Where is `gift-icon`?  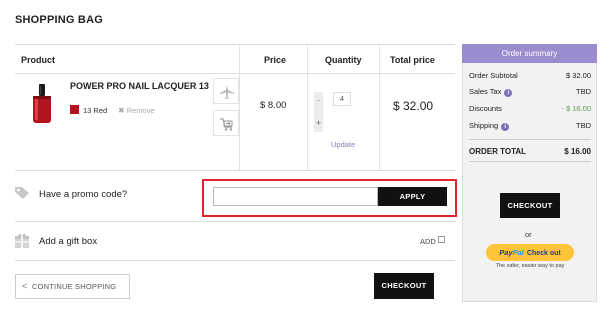
gift-icon is located at coordinates (22, 242).